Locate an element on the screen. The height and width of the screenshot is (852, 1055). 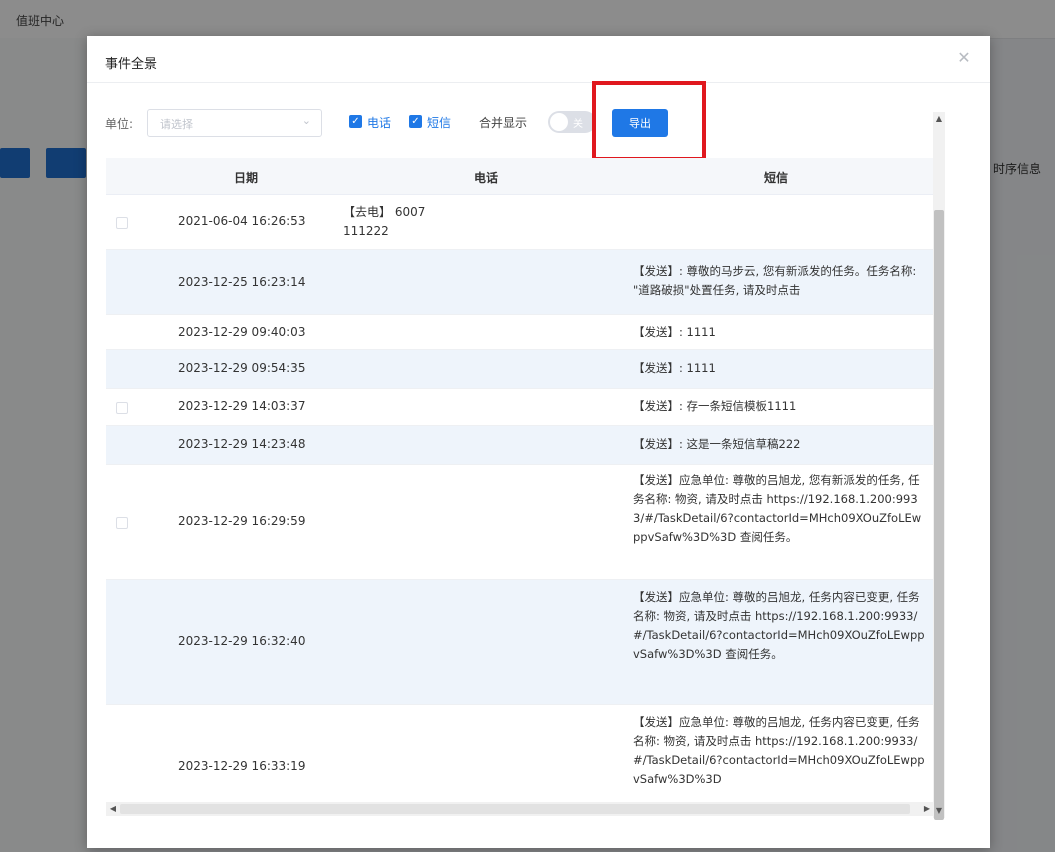
column-header-date: 日期 is located at coordinates (245, 178).